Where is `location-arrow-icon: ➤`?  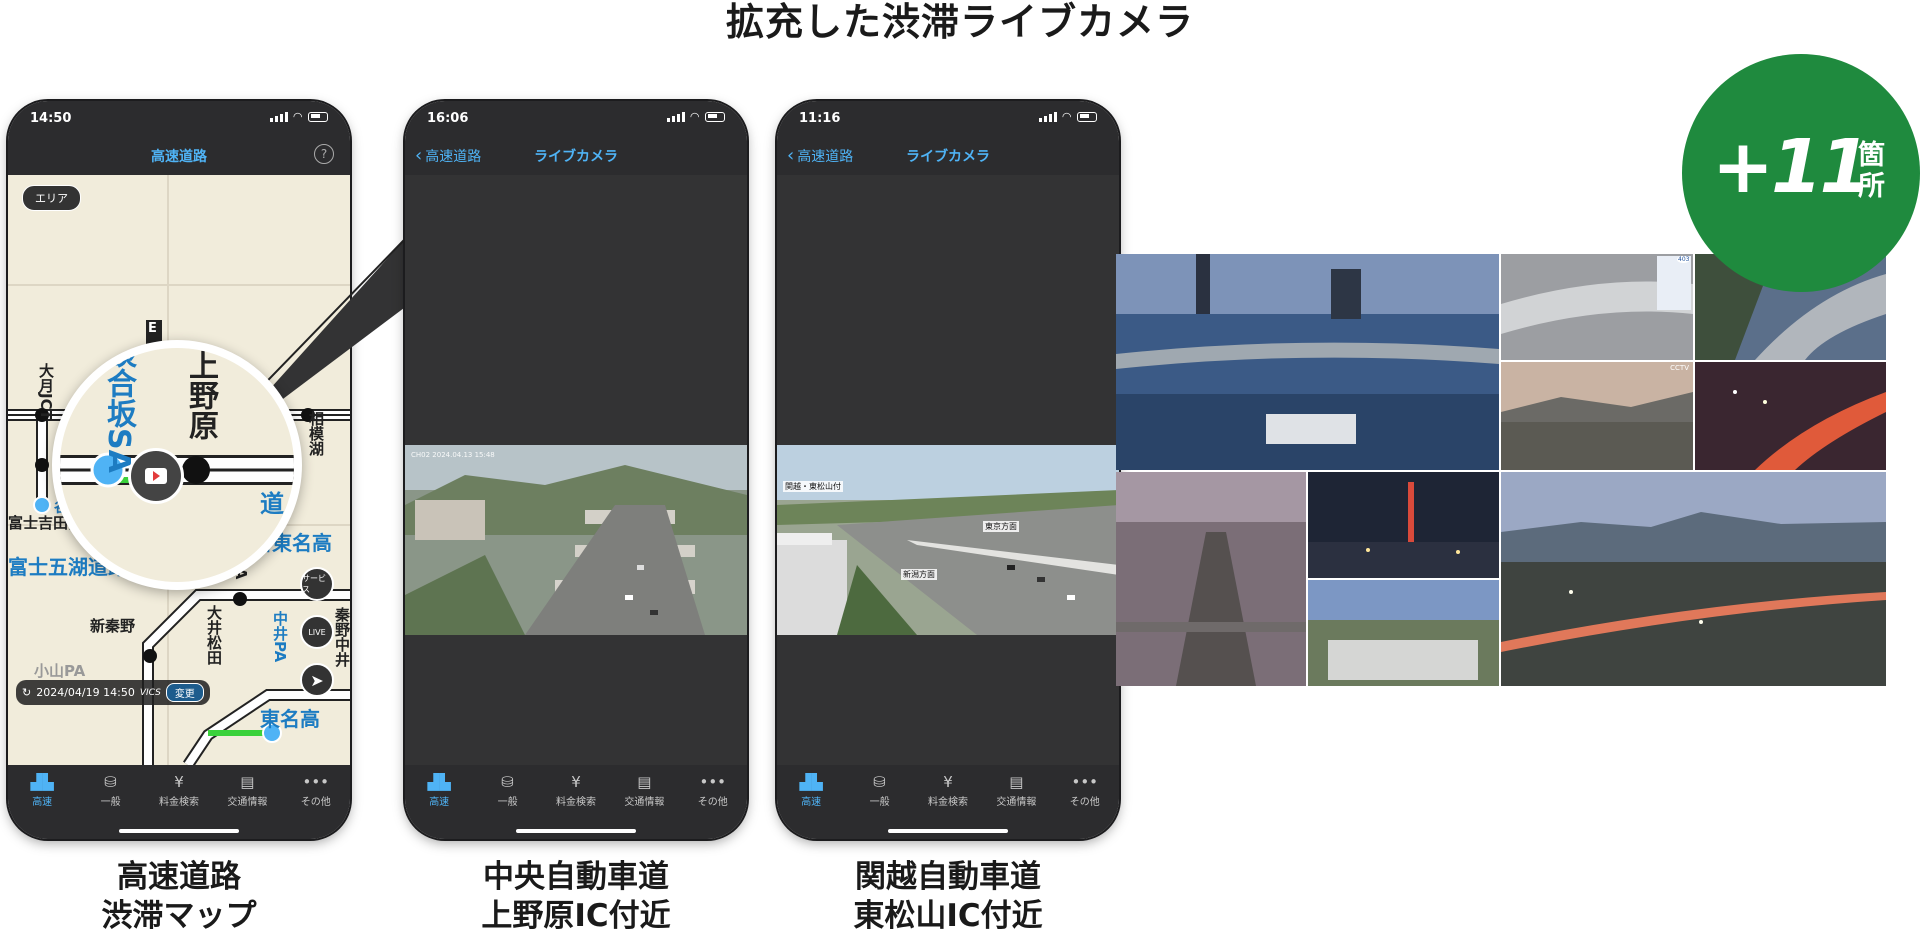 location-arrow-icon: ➤ is located at coordinates (317, 680).